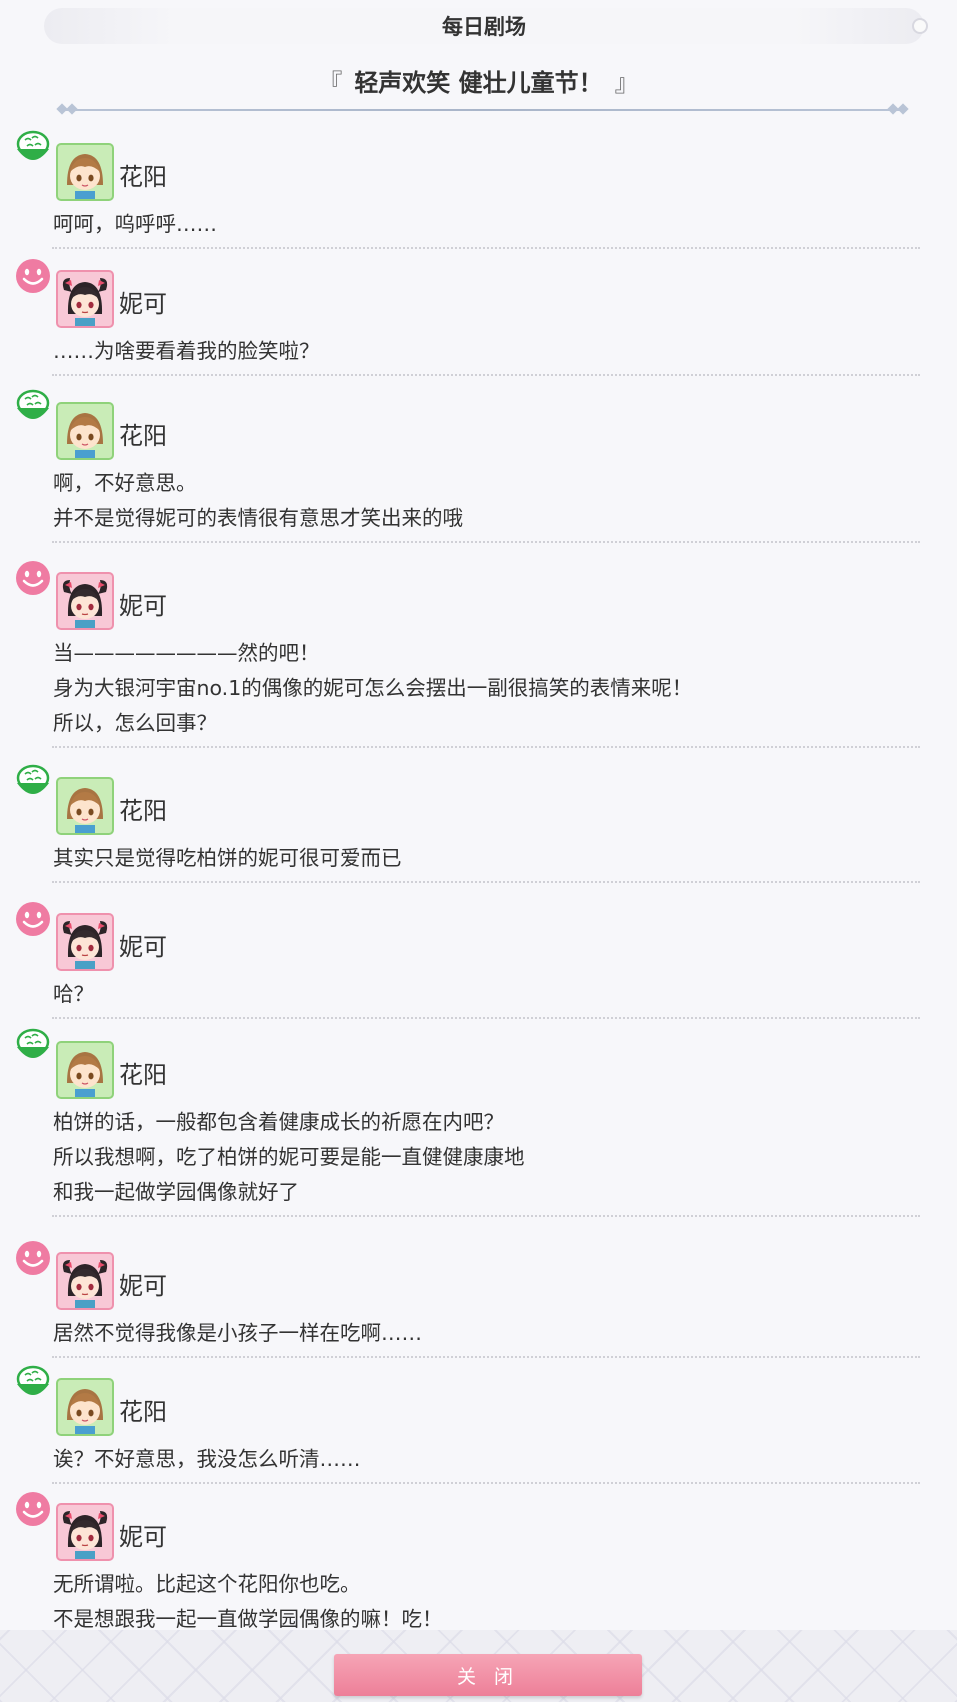 This screenshot has width=957, height=1702. Describe the element at coordinates (278, 1122) in the screenshot. I see `dialogue-line: 柏饼的话，一般都包含着健康成长的祈愿在内吧？` at that location.